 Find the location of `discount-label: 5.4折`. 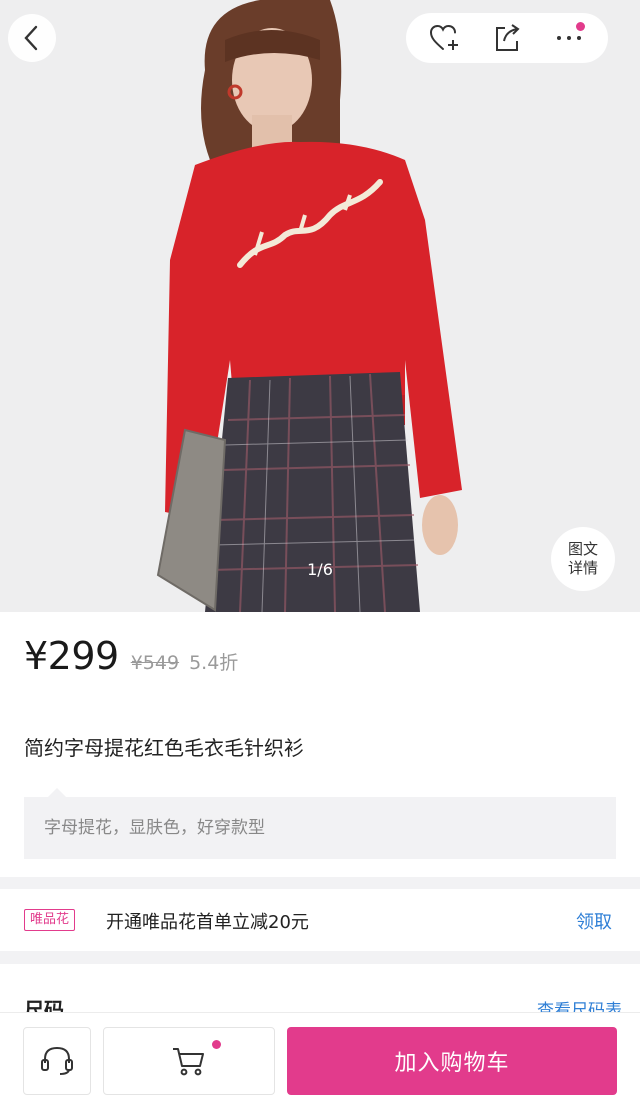

discount-label: 5.4折 is located at coordinates (214, 663).